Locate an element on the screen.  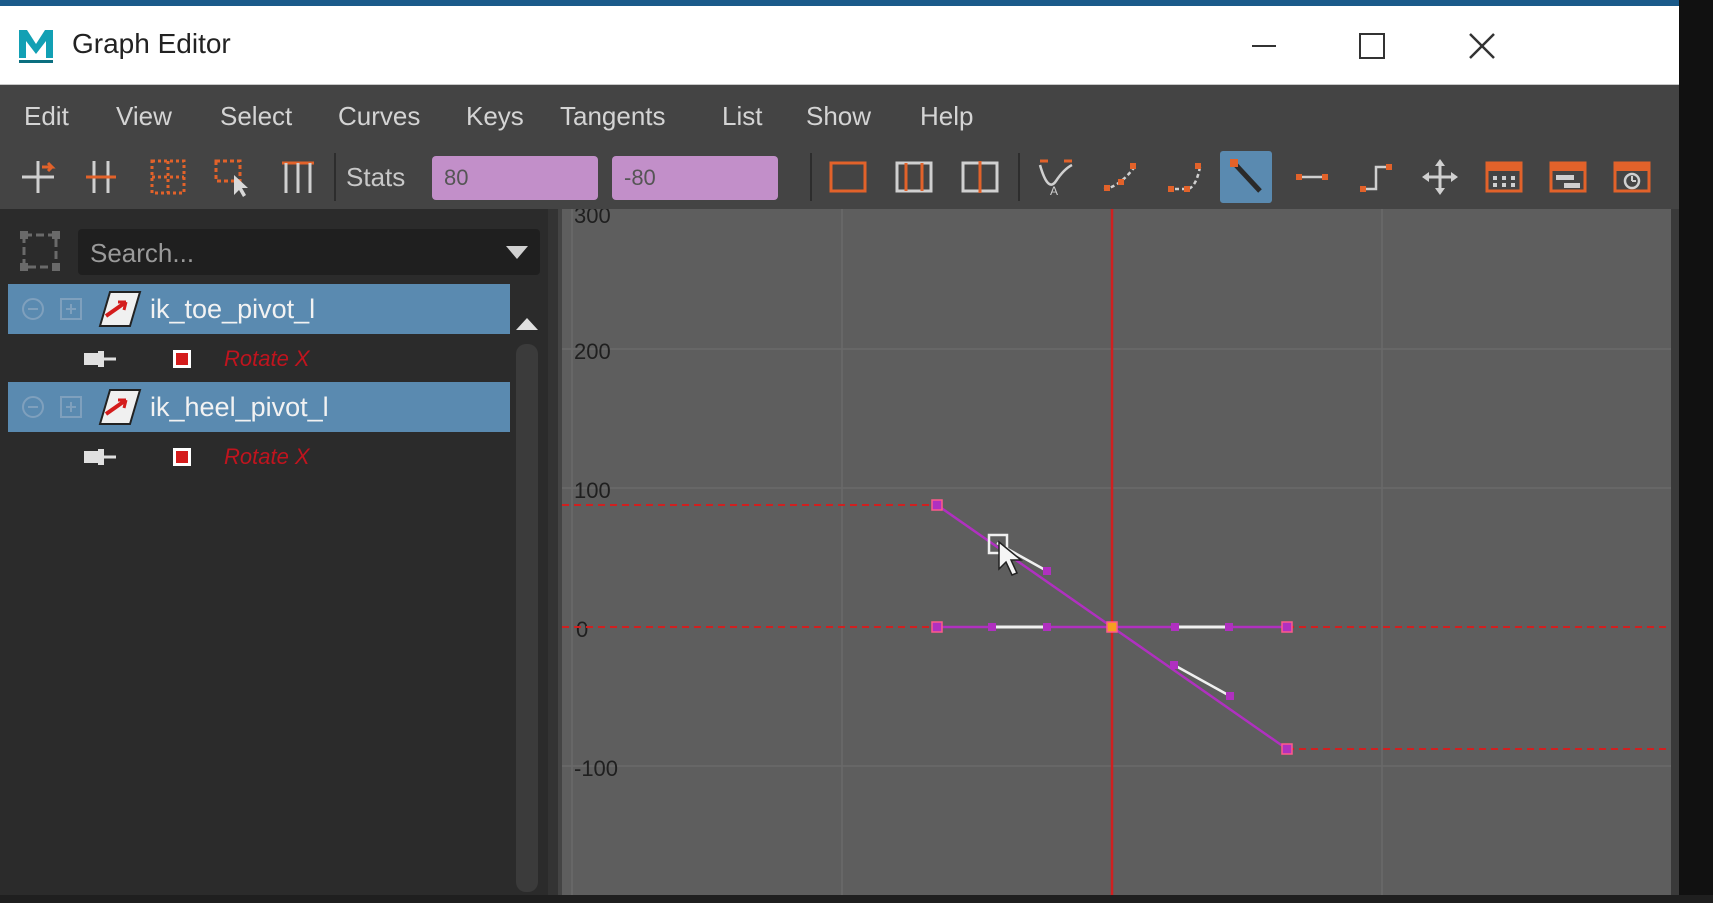
time-editor-icon is located at coordinates (1632, 177).